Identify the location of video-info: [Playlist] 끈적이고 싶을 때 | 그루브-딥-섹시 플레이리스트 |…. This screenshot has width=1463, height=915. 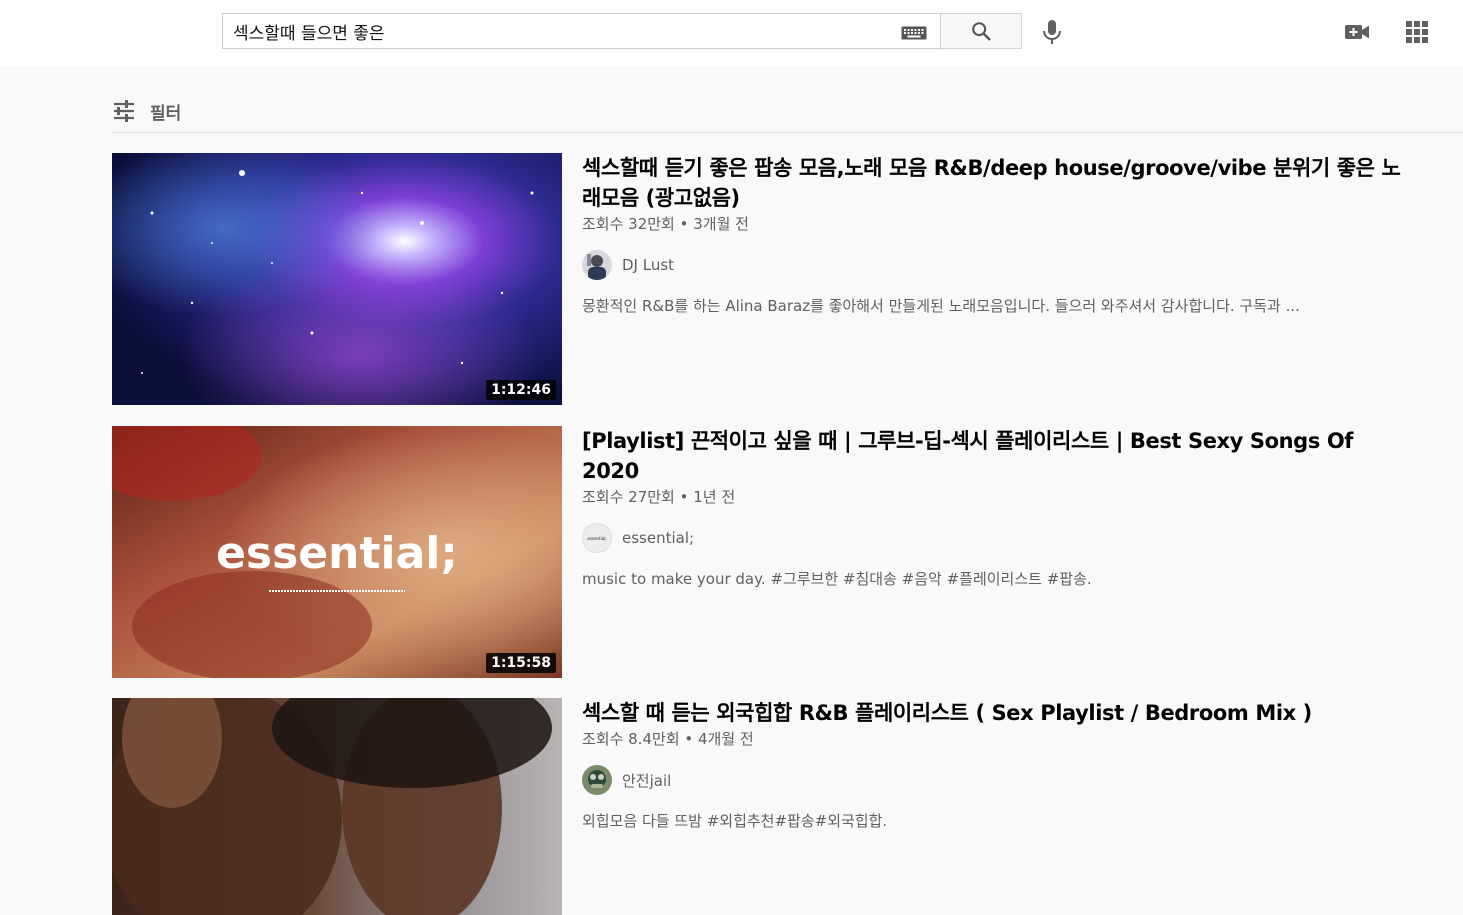
(997, 507).